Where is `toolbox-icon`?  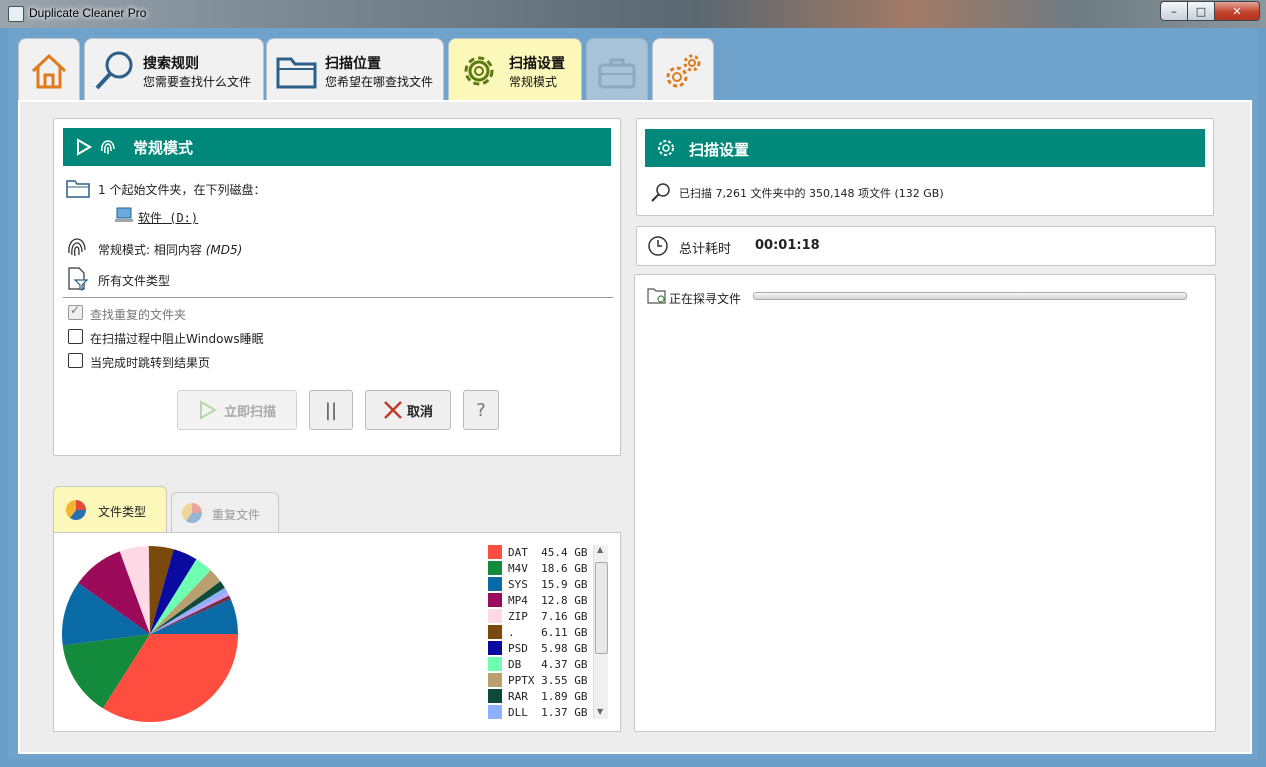 toolbox-icon is located at coordinates (617, 73).